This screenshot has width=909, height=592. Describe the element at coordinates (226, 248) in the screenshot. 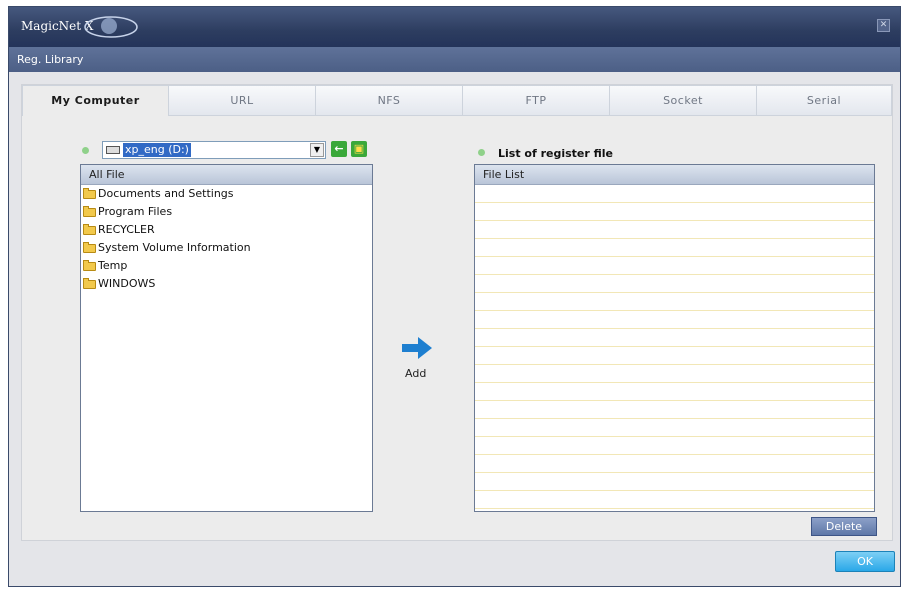

I see `list-item: System Volume Information` at that location.